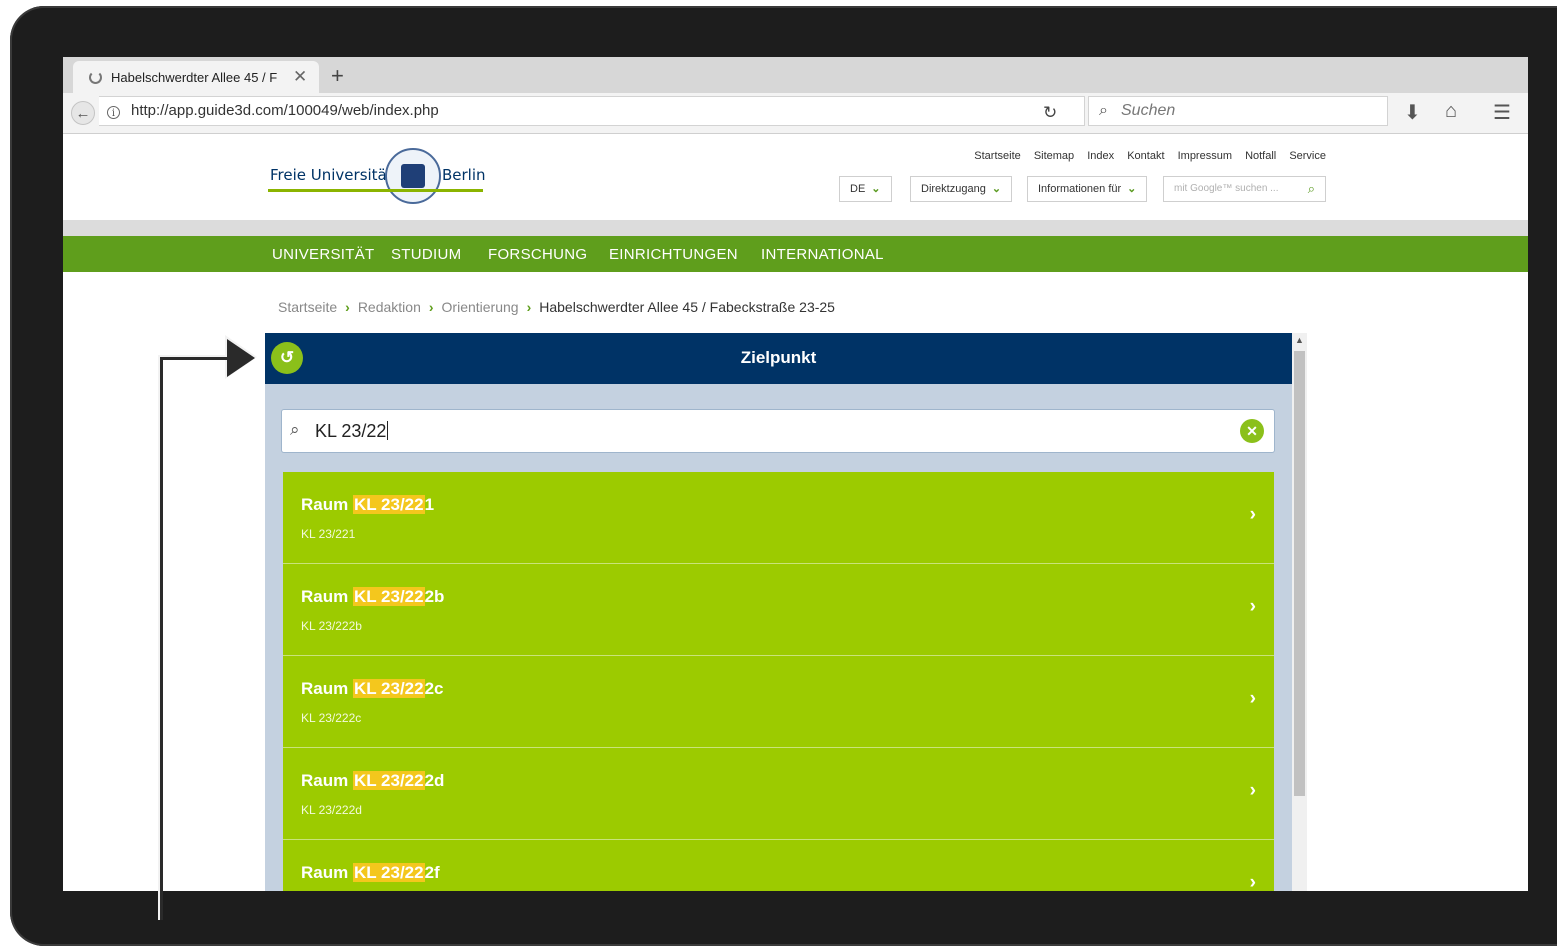  Describe the element at coordinates (480, 307) in the screenshot. I see `breadcrumb-orientierung: Orientierung` at that location.